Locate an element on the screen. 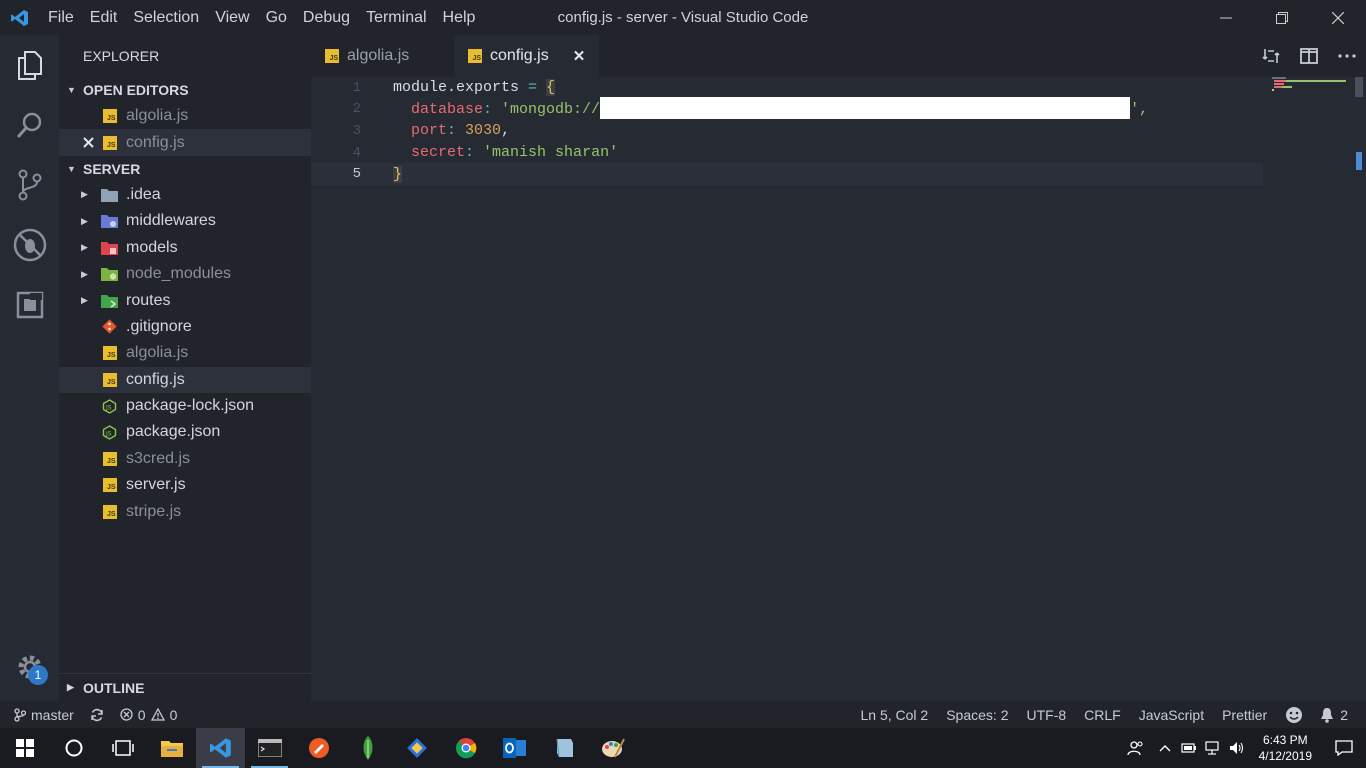 This screenshot has height=768, width=1366. open-editor-label: algolia.js is located at coordinates (157, 116).